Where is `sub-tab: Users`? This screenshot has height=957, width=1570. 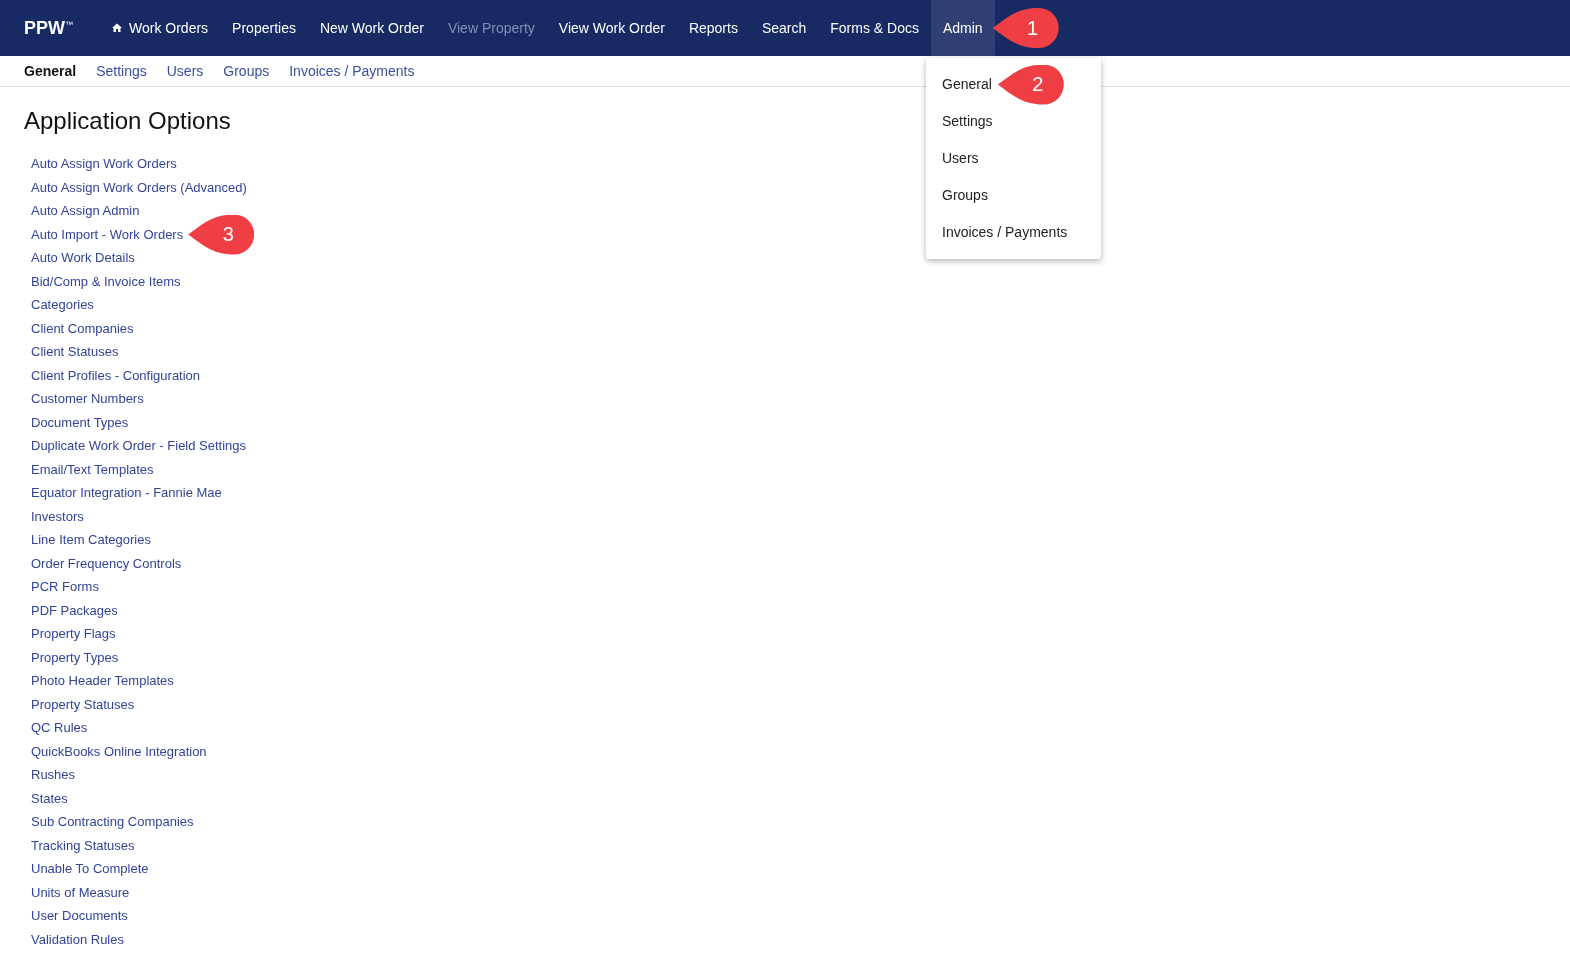 sub-tab: Users is located at coordinates (185, 71).